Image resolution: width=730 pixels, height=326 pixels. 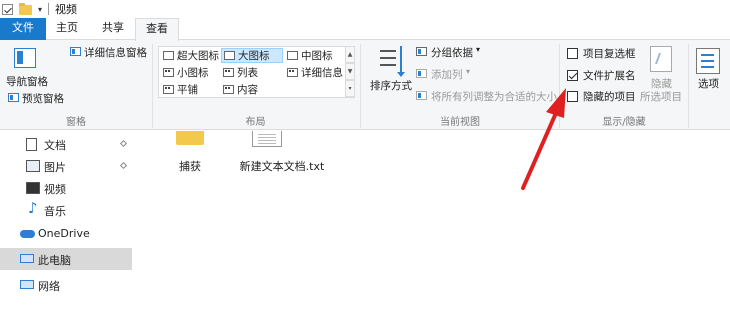 What do you see at coordinates (282, 166) in the screenshot?
I see `file-name: 新建文本文档.txt` at bounding box center [282, 166].